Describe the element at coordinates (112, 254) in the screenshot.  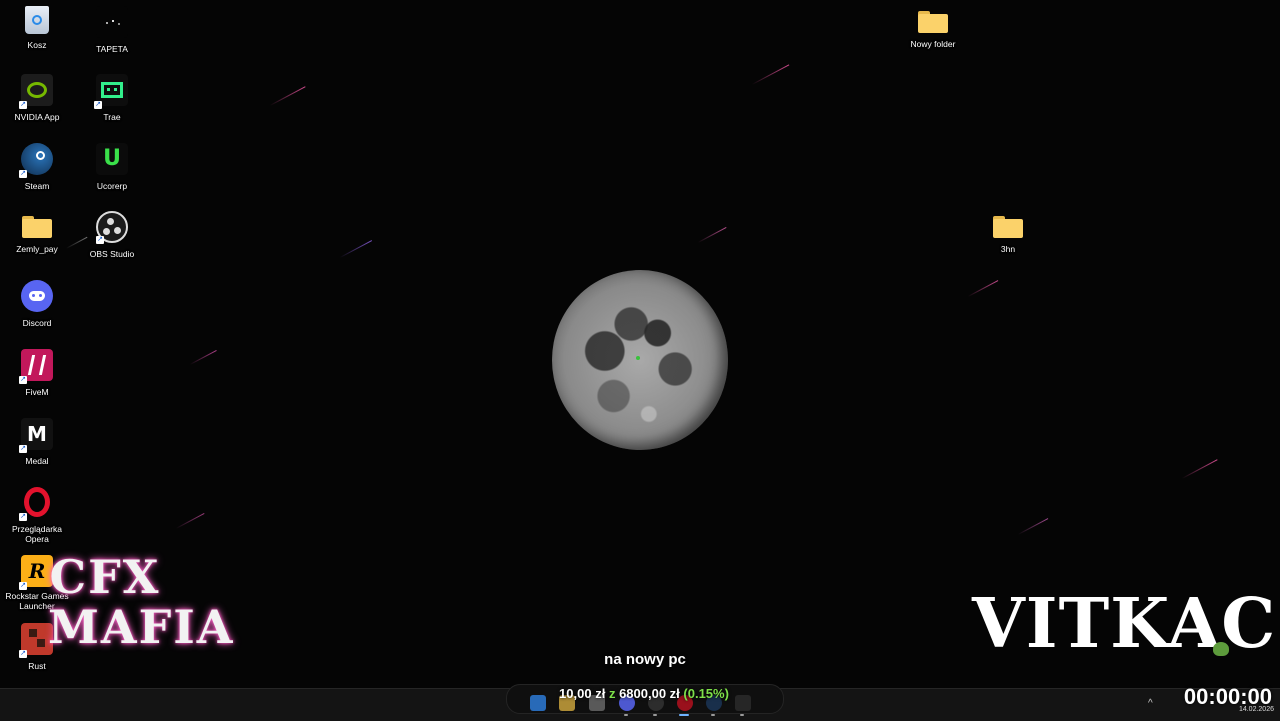
I see `desktop-icon-label: OBS Studio` at that location.